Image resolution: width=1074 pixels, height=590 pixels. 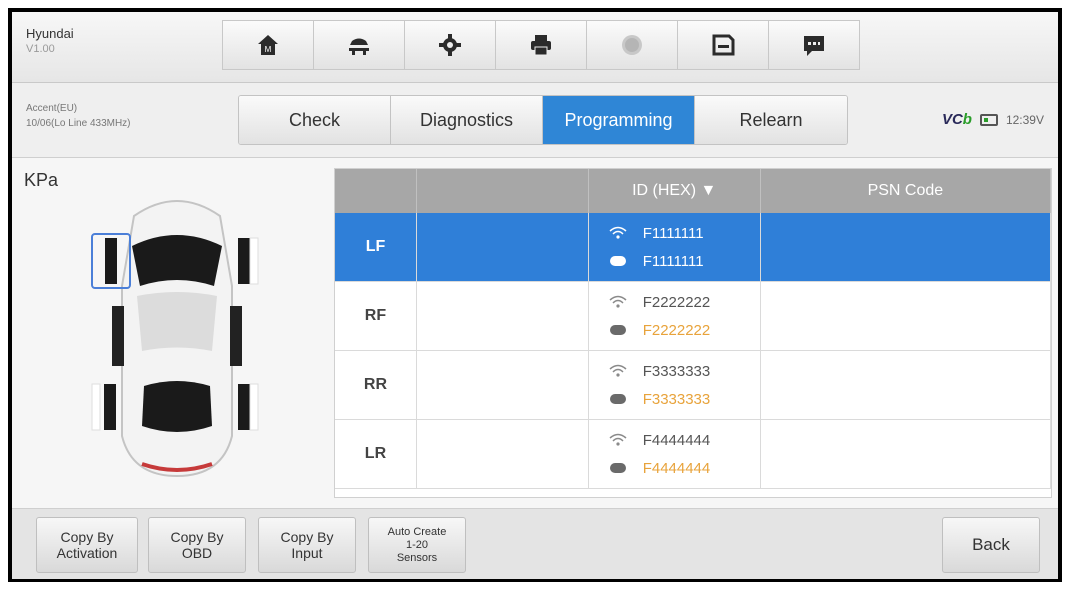 I want to click on copy-by-obd-button: Copy By OBD, so click(x=197, y=545).